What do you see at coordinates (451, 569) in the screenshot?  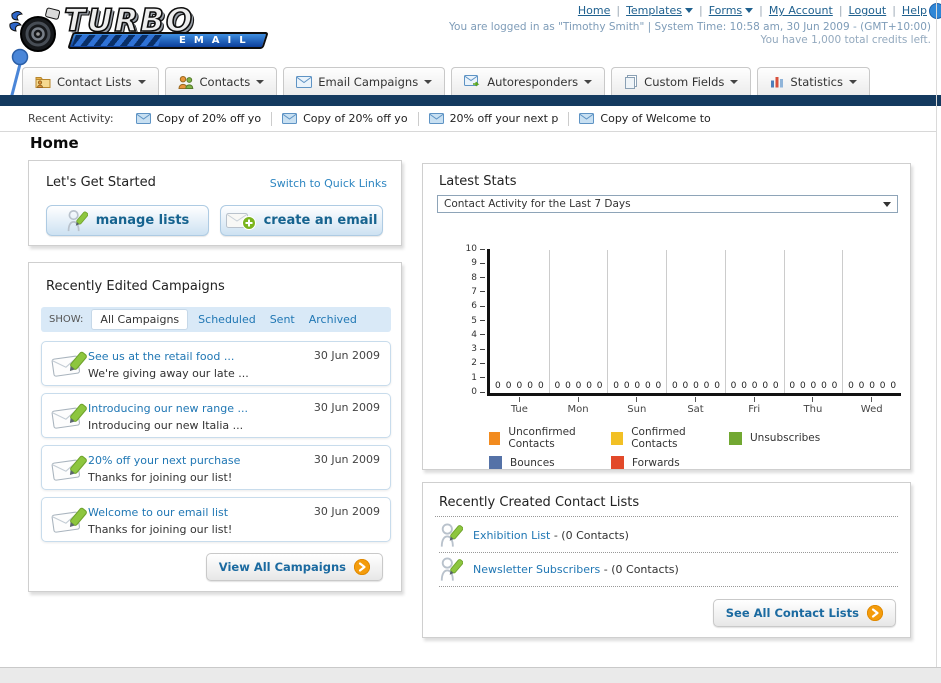 I see `person-pencil-icon` at bounding box center [451, 569].